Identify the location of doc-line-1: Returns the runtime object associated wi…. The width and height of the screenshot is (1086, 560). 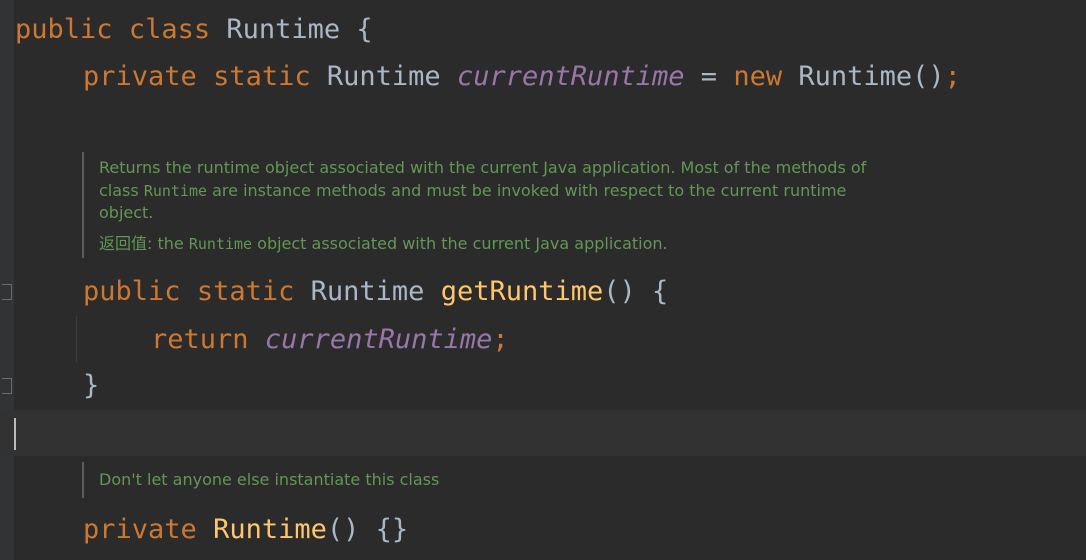
(483, 167).